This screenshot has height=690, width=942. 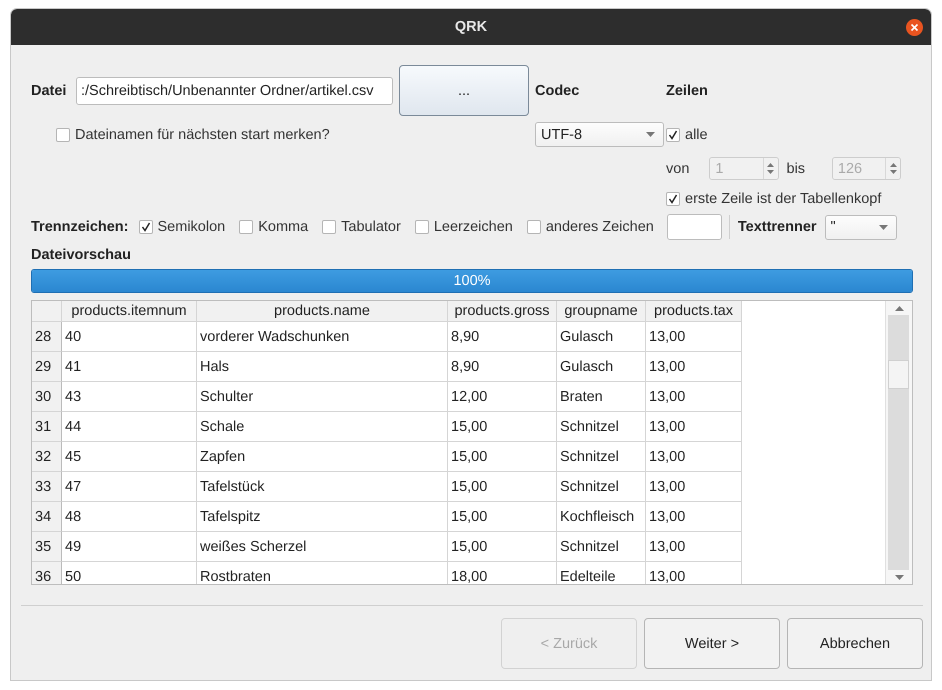 What do you see at coordinates (502, 397) in the screenshot?
I see `table-cell: 12,00` at bounding box center [502, 397].